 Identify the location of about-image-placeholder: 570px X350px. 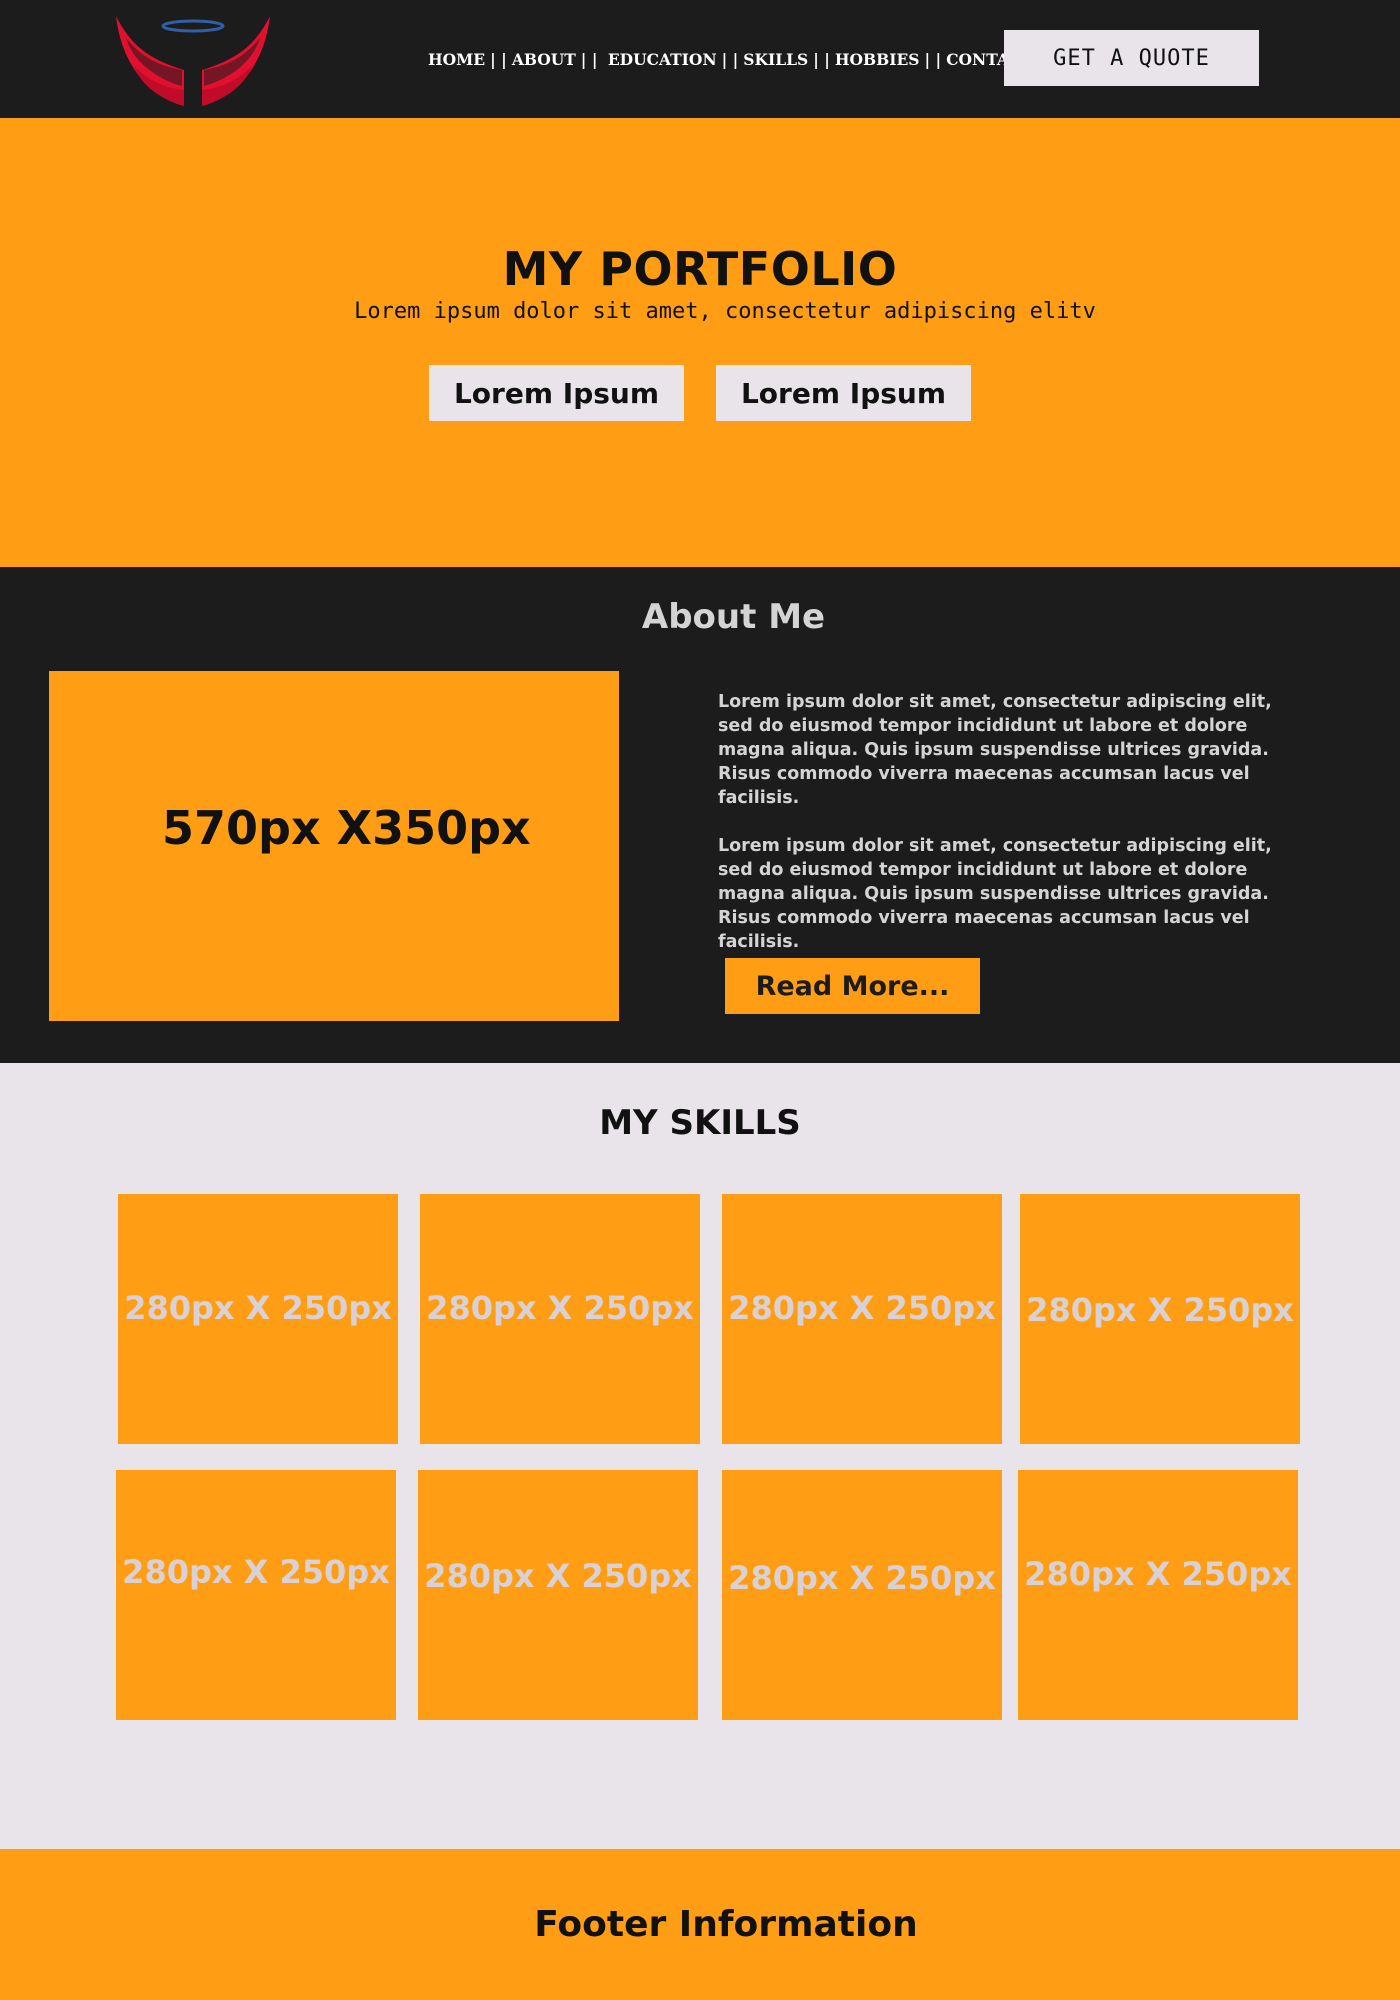
(334, 846).